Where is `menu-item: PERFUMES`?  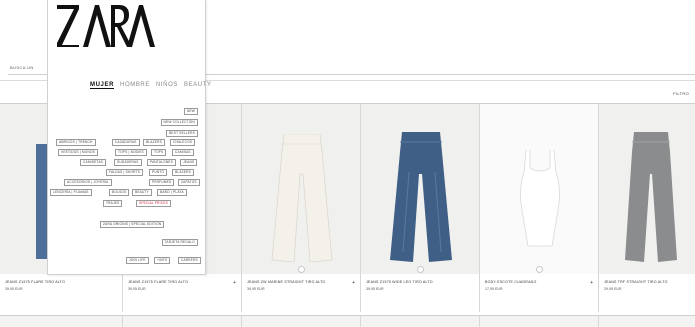 menu-item: PERFUMES is located at coordinates (162, 182).